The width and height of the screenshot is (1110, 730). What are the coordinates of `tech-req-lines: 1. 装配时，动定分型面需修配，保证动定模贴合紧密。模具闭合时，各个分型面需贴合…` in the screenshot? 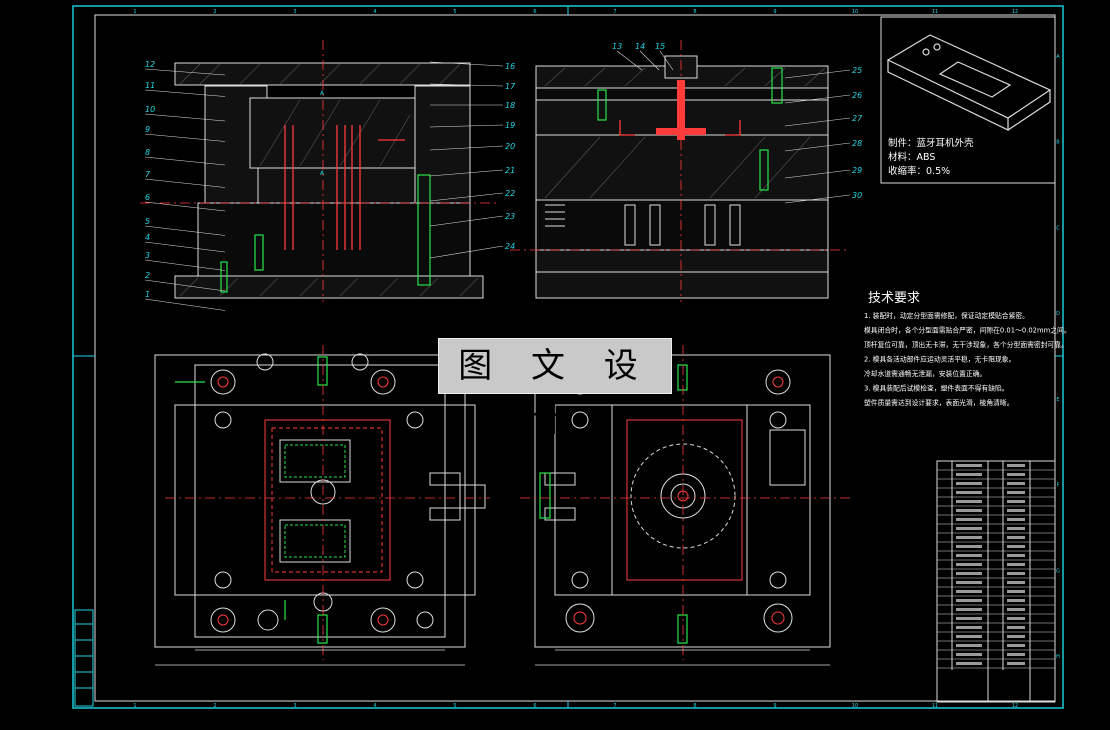 It's located at (967, 359).